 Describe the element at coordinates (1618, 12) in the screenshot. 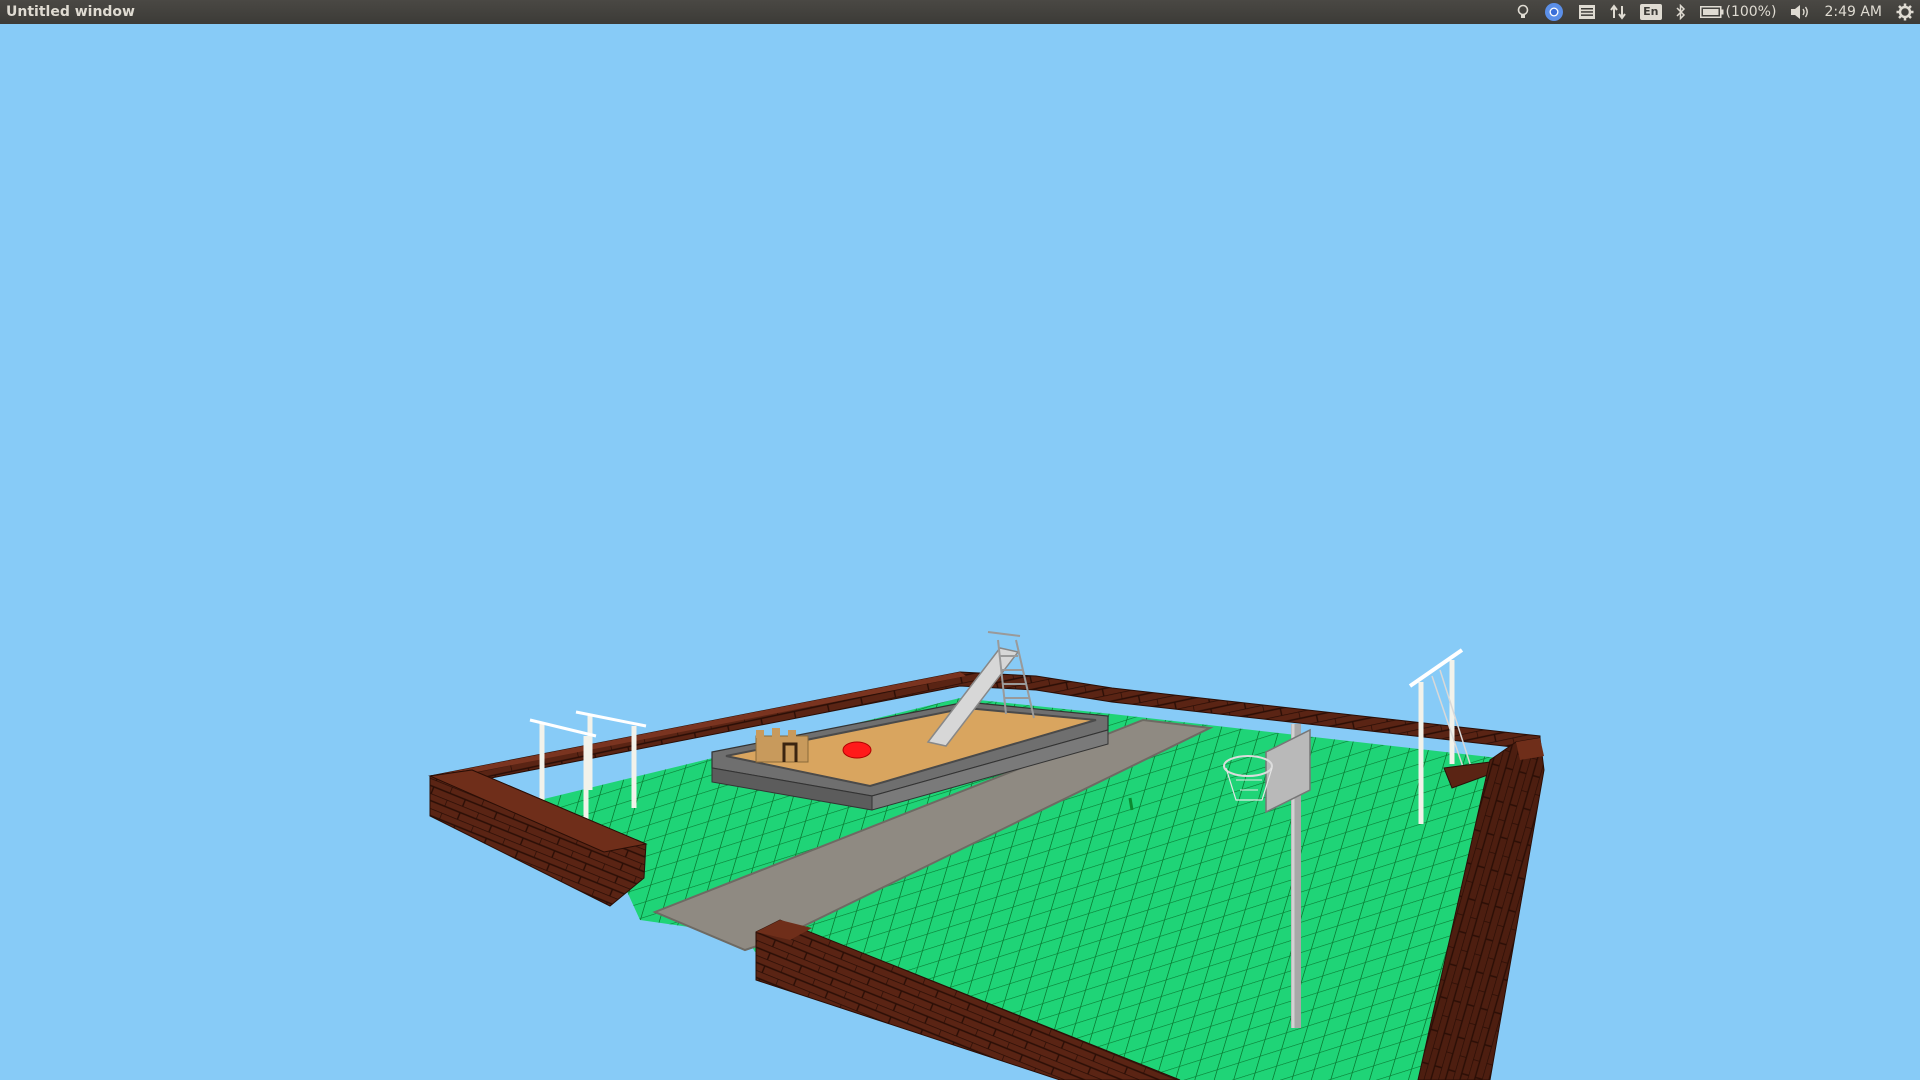

I see `network-arrows-icon` at that location.